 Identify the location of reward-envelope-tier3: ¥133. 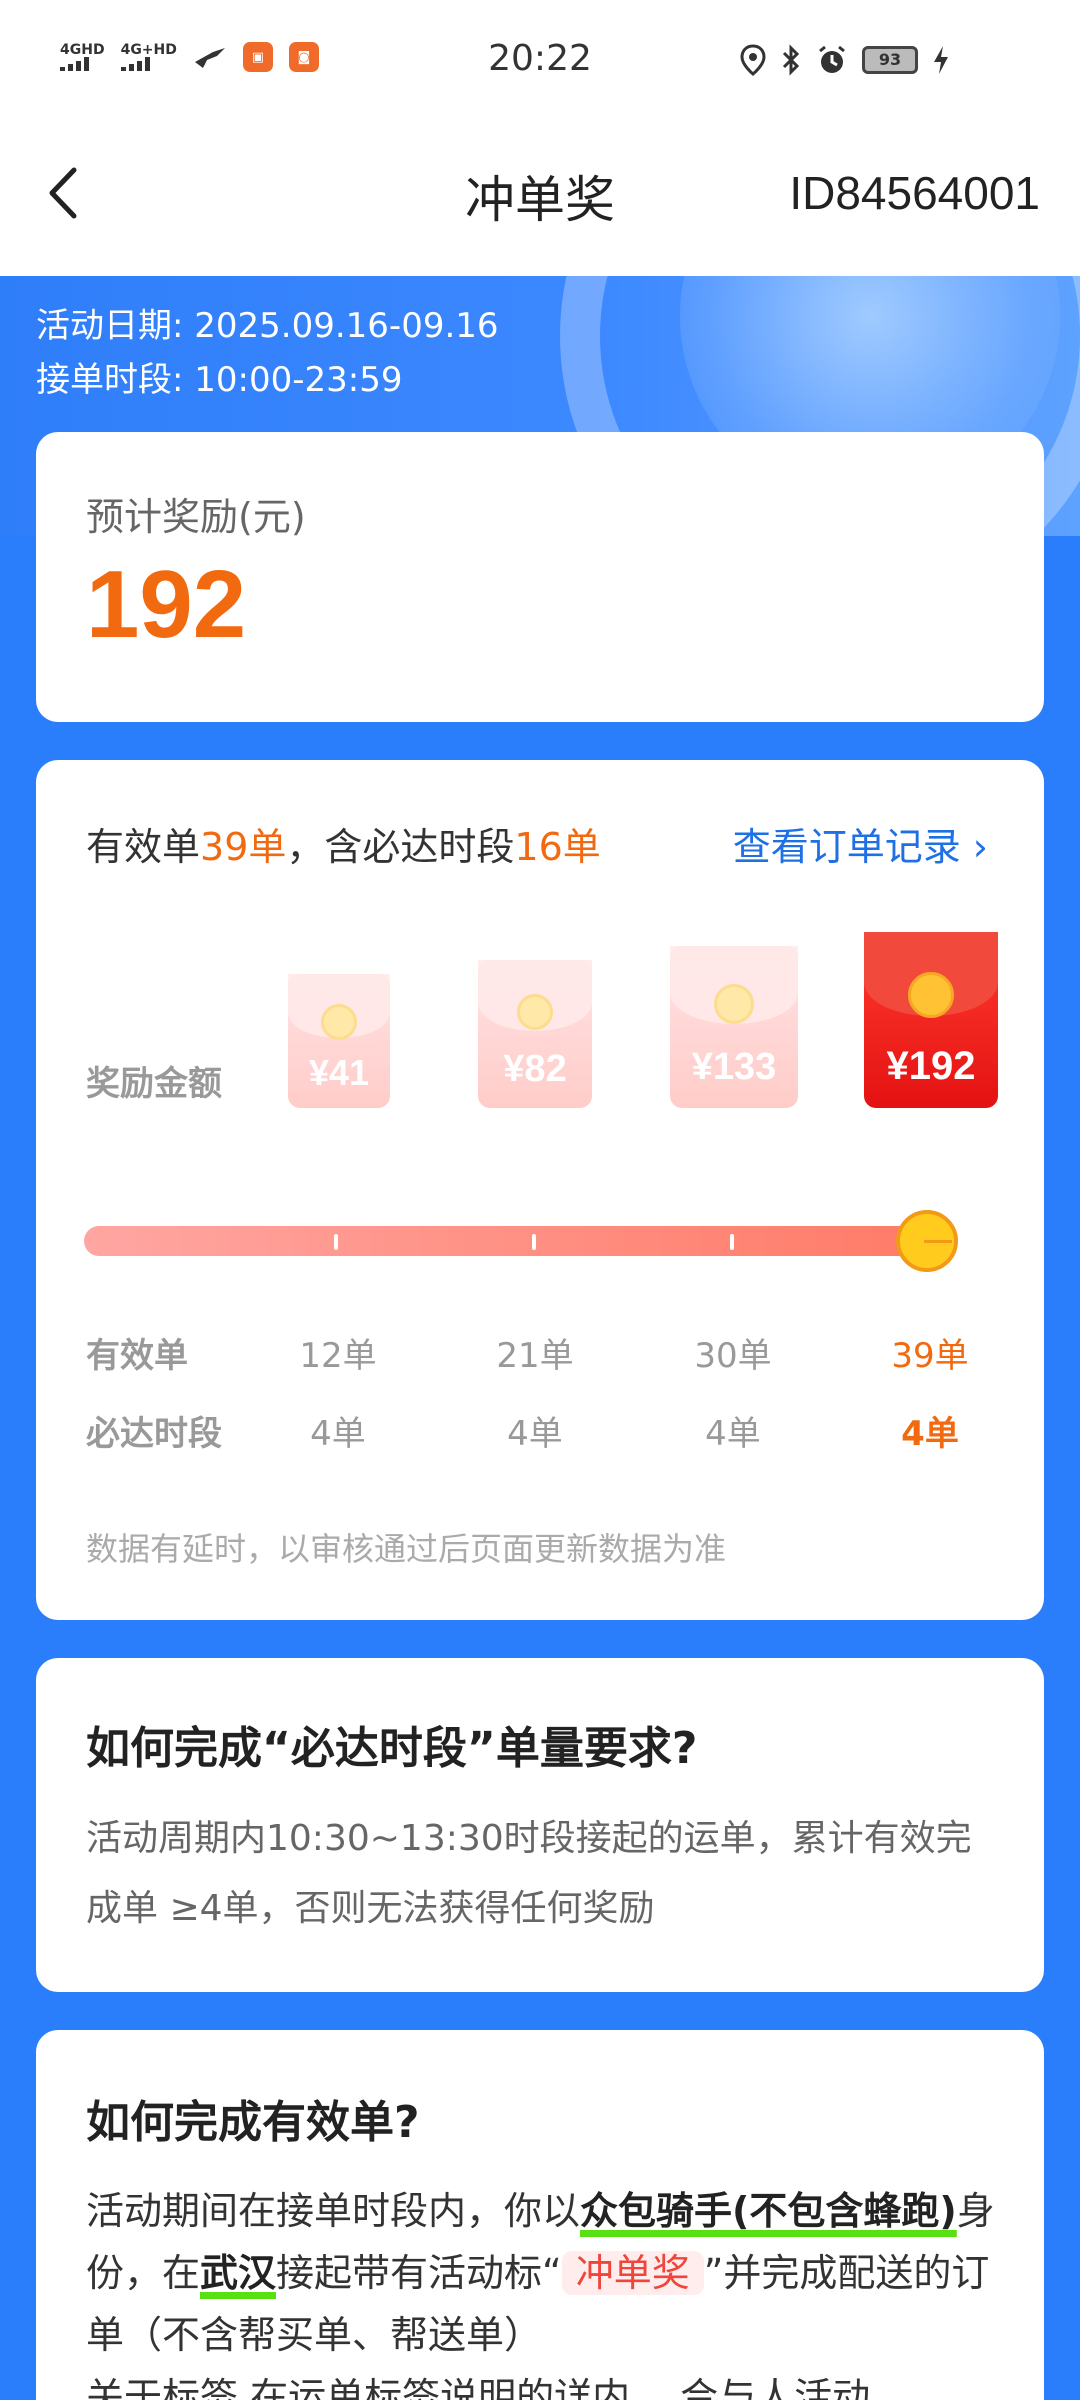
(734, 1027).